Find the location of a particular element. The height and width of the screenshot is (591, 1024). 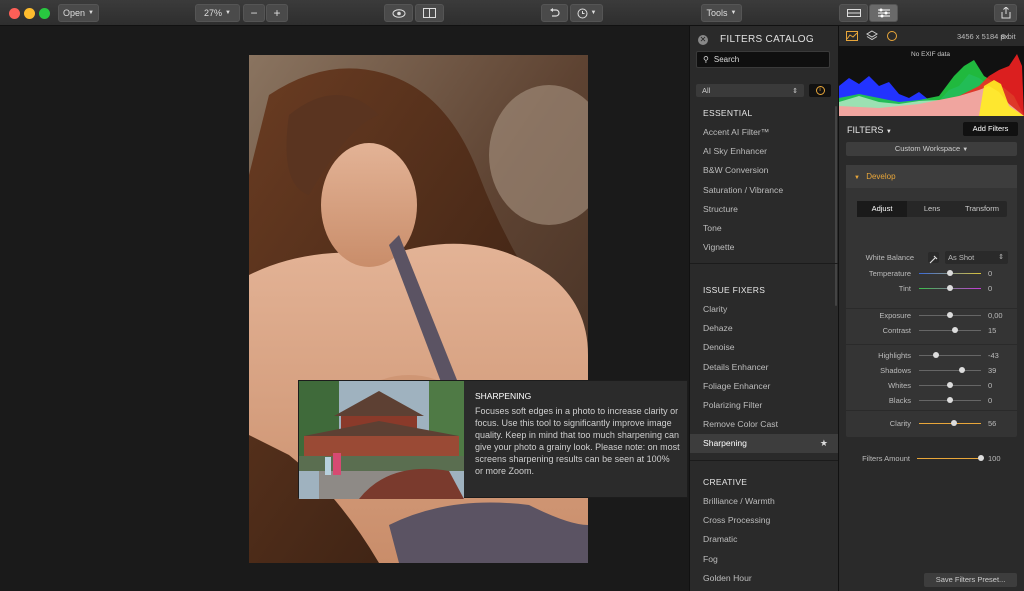

close-window-button is located at coordinates (14, 13).